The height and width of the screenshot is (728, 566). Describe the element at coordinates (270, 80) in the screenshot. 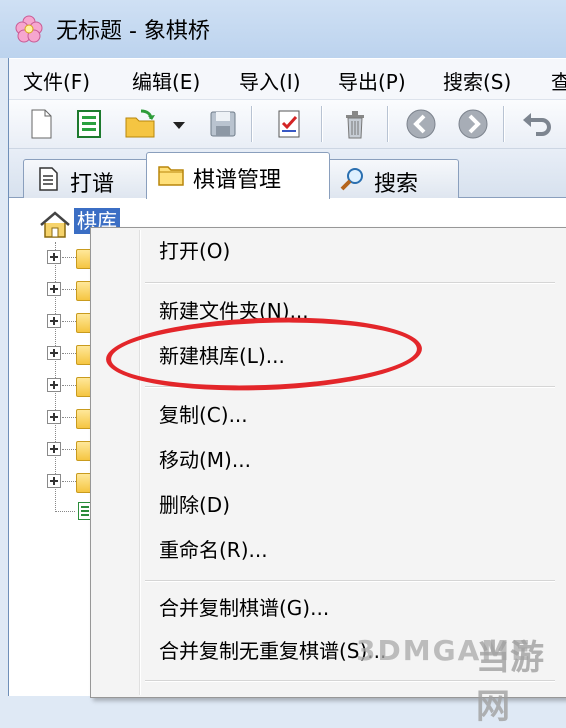

I see `menu-import: 导入(I)` at that location.